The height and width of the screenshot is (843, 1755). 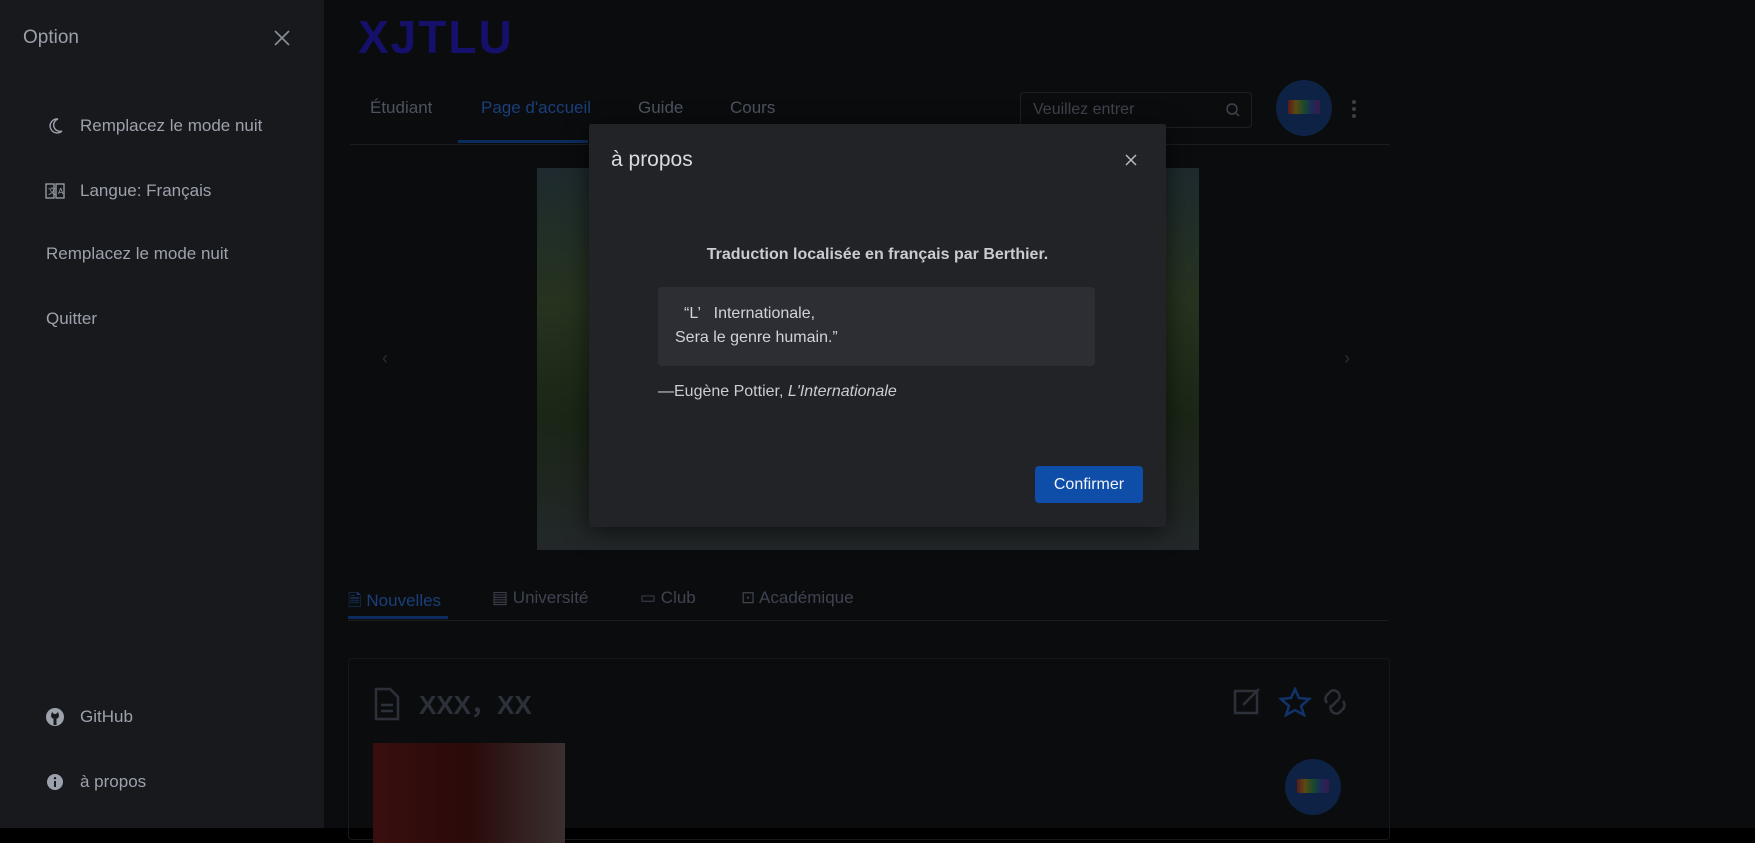 What do you see at coordinates (55, 126) in the screenshot?
I see `moon-icon` at bounding box center [55, 126].